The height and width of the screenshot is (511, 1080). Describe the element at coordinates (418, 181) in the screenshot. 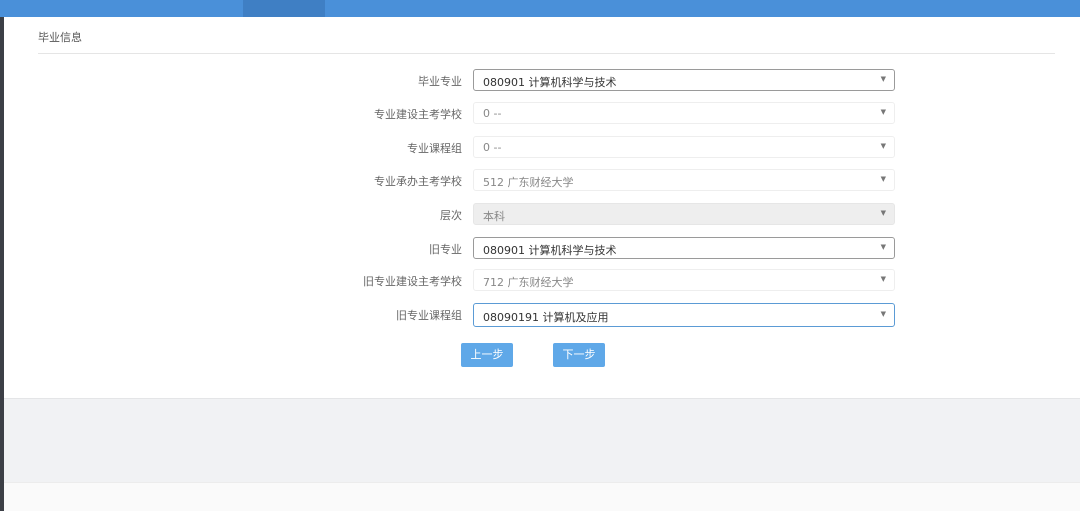

I see `major-host-school-label: 专业承办主考学校` at that location.